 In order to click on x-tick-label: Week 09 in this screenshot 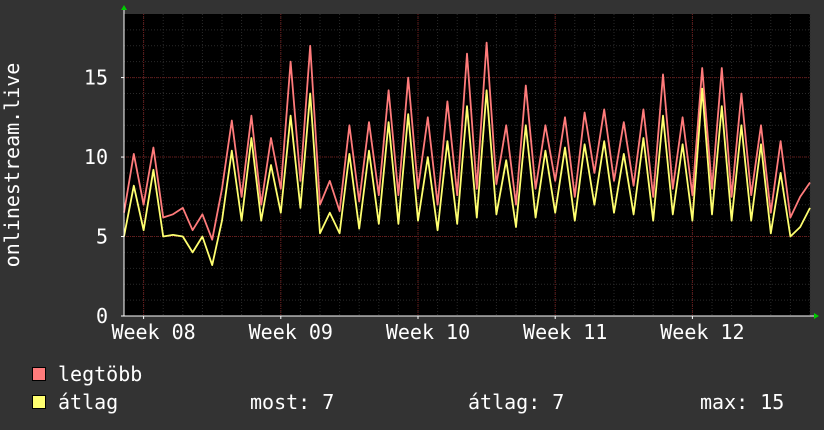, I will do `click(291, 332)`.